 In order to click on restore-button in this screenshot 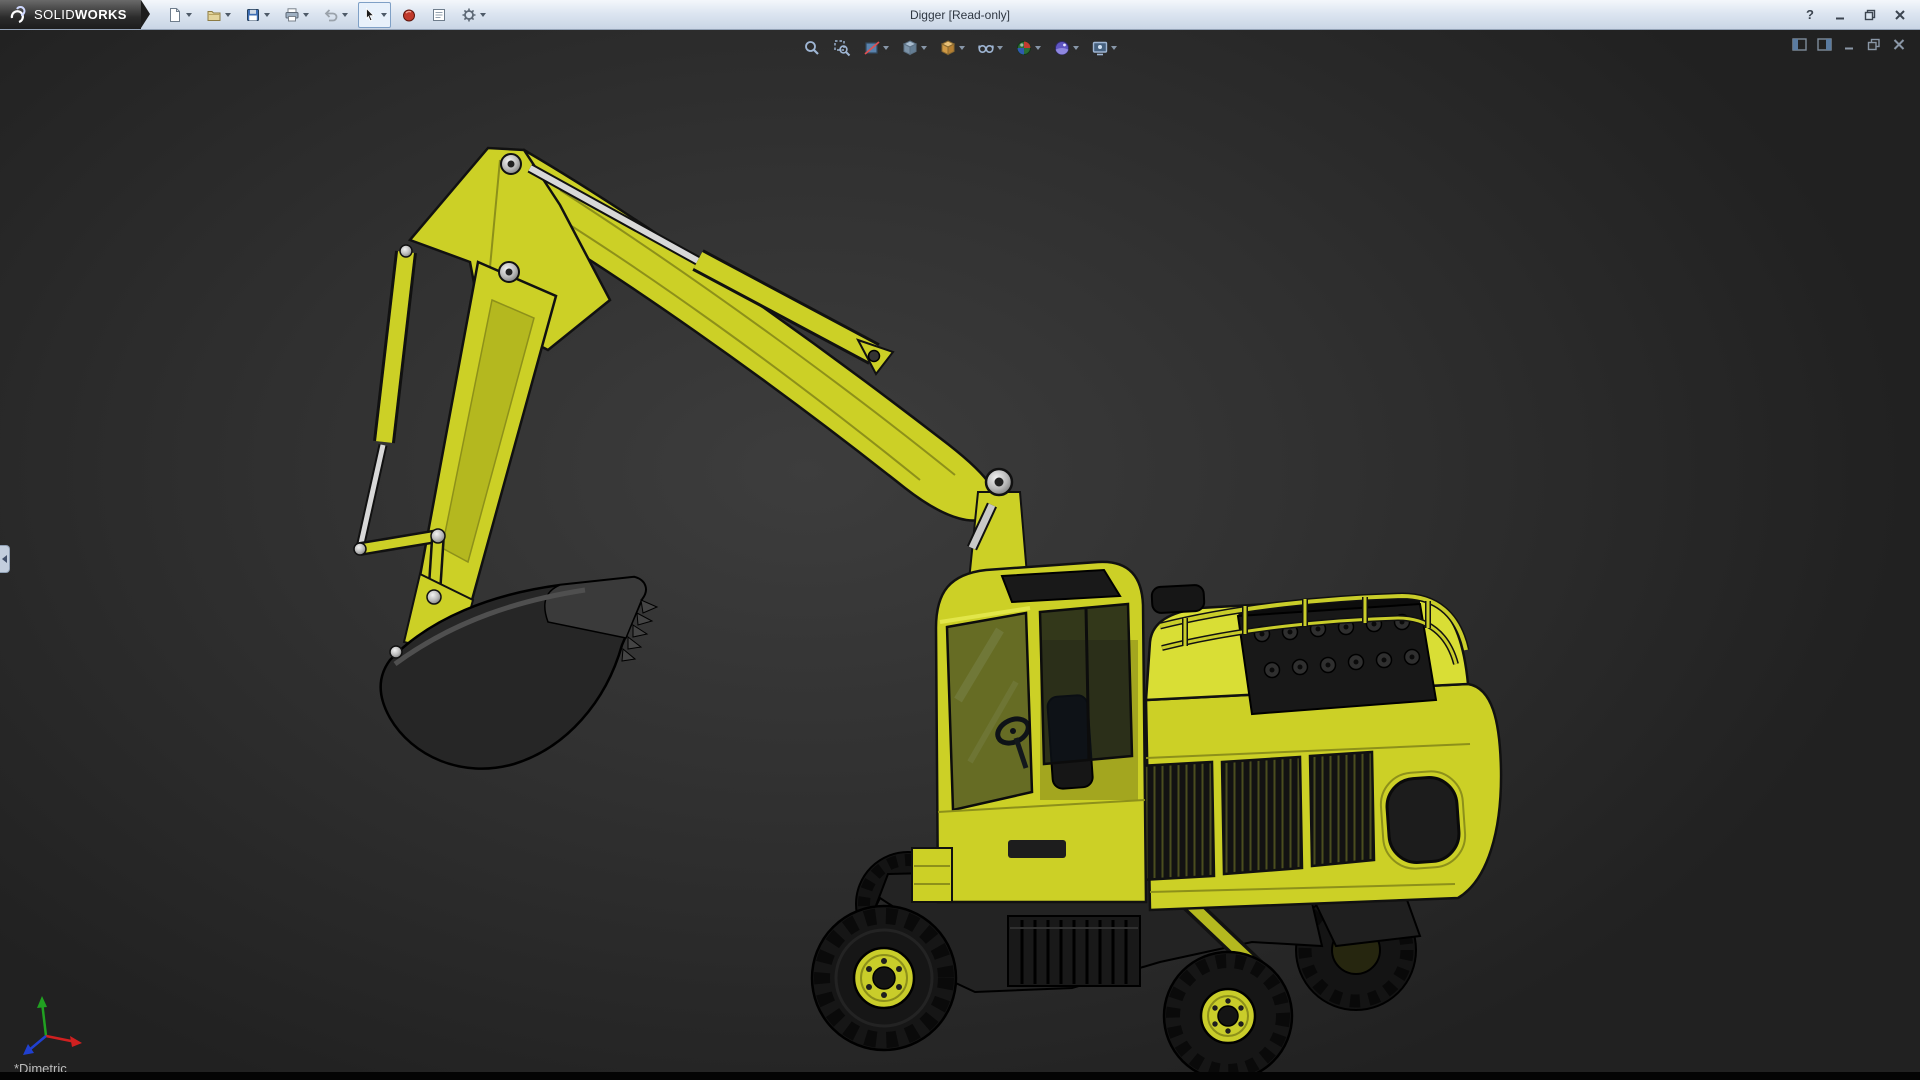, I will do `click(1870, 15)`.